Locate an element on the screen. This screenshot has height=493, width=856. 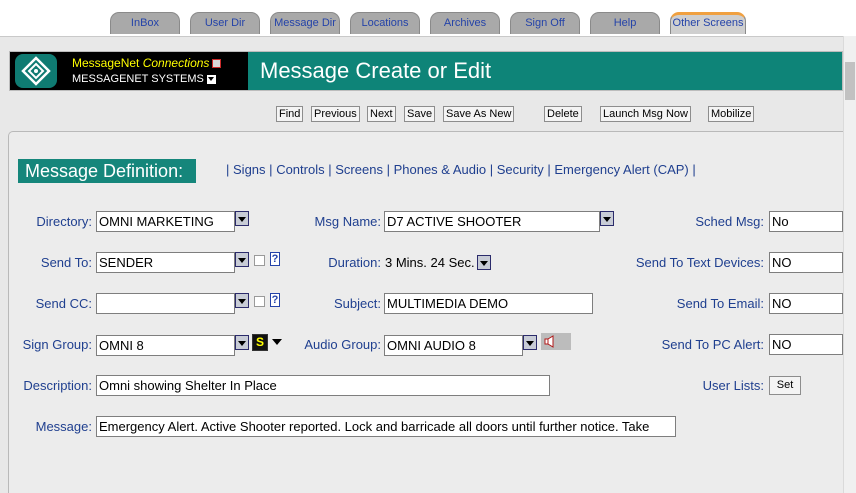
scrollbar-thumb is located at coordinates (850, 81).